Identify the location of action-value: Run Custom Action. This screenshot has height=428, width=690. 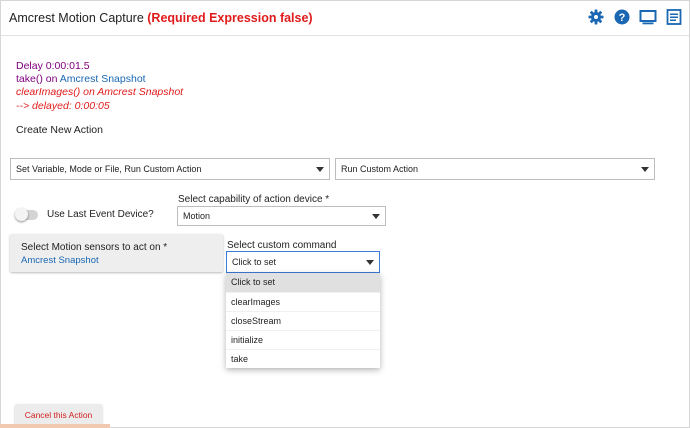
(380, 169).